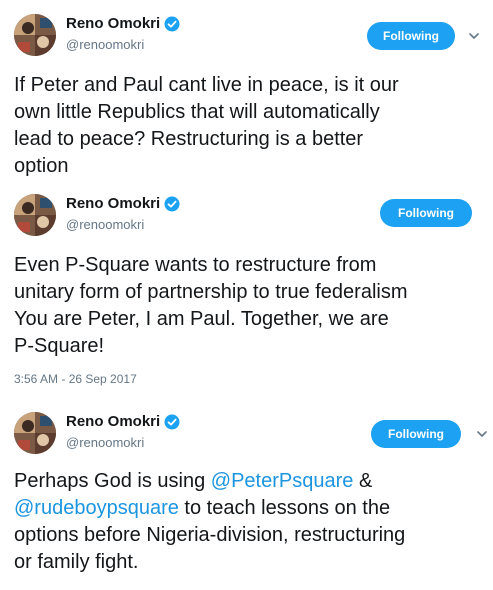  I want to click on tweet-text-part: Perhaps God is using, so click(112, 481).